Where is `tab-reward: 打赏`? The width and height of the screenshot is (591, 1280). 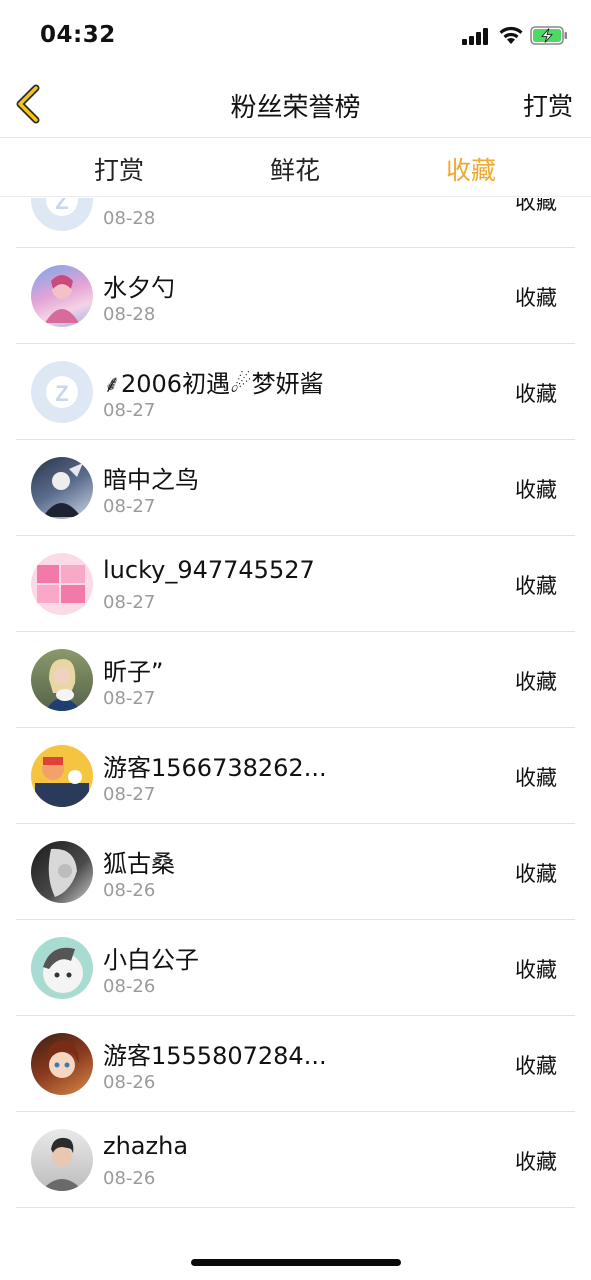
tab-reward: 打赏 is located at coordinates (119, 169).